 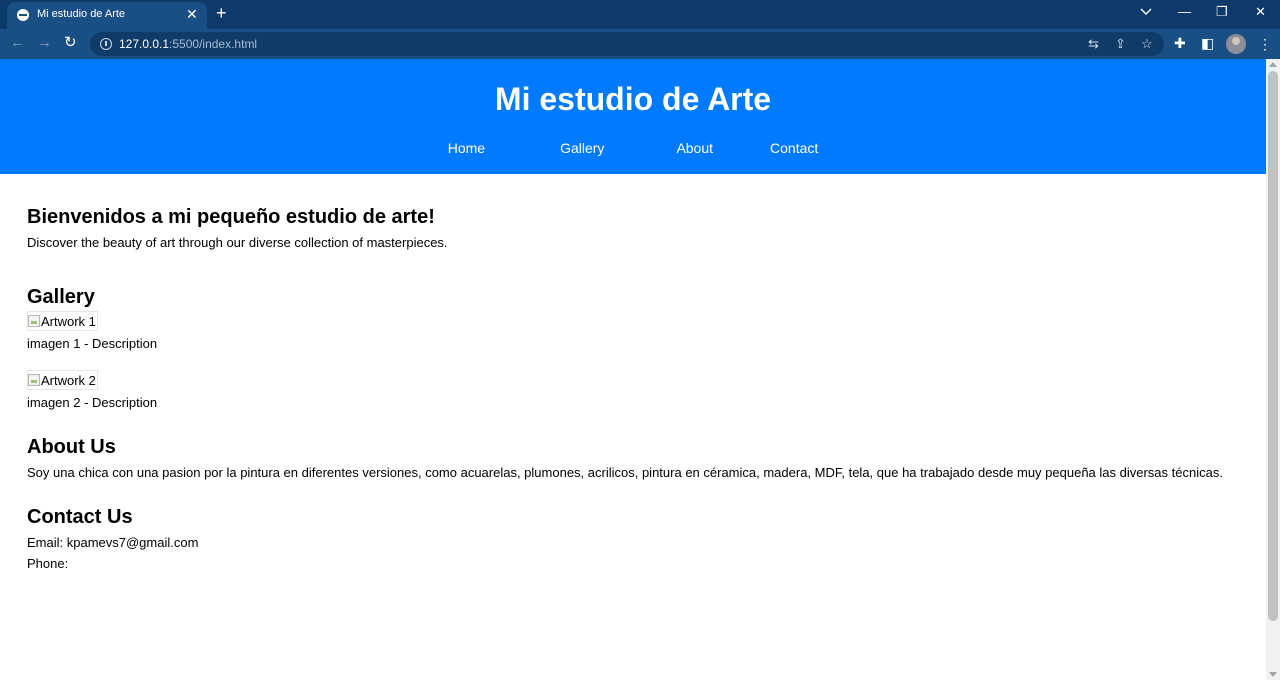 What do you see at coordinates (633, 99) in the screenshot?
I see `site-title: Mi estudio de Arte` at bounding box center [633, 99].